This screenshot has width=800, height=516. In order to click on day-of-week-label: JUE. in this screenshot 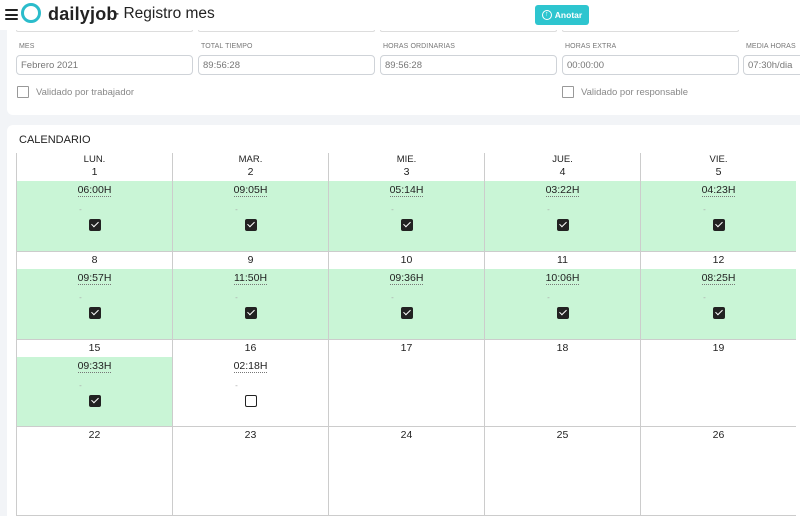, I will do `click(562, 159)`.